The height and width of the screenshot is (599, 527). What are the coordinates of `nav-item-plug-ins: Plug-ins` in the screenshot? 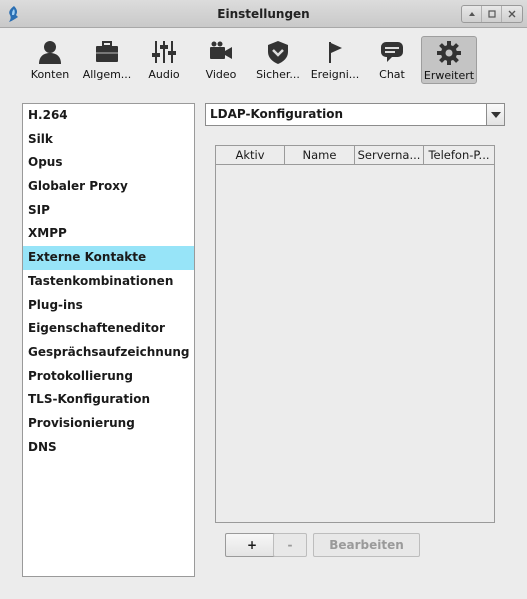 It's located at (108, 306).